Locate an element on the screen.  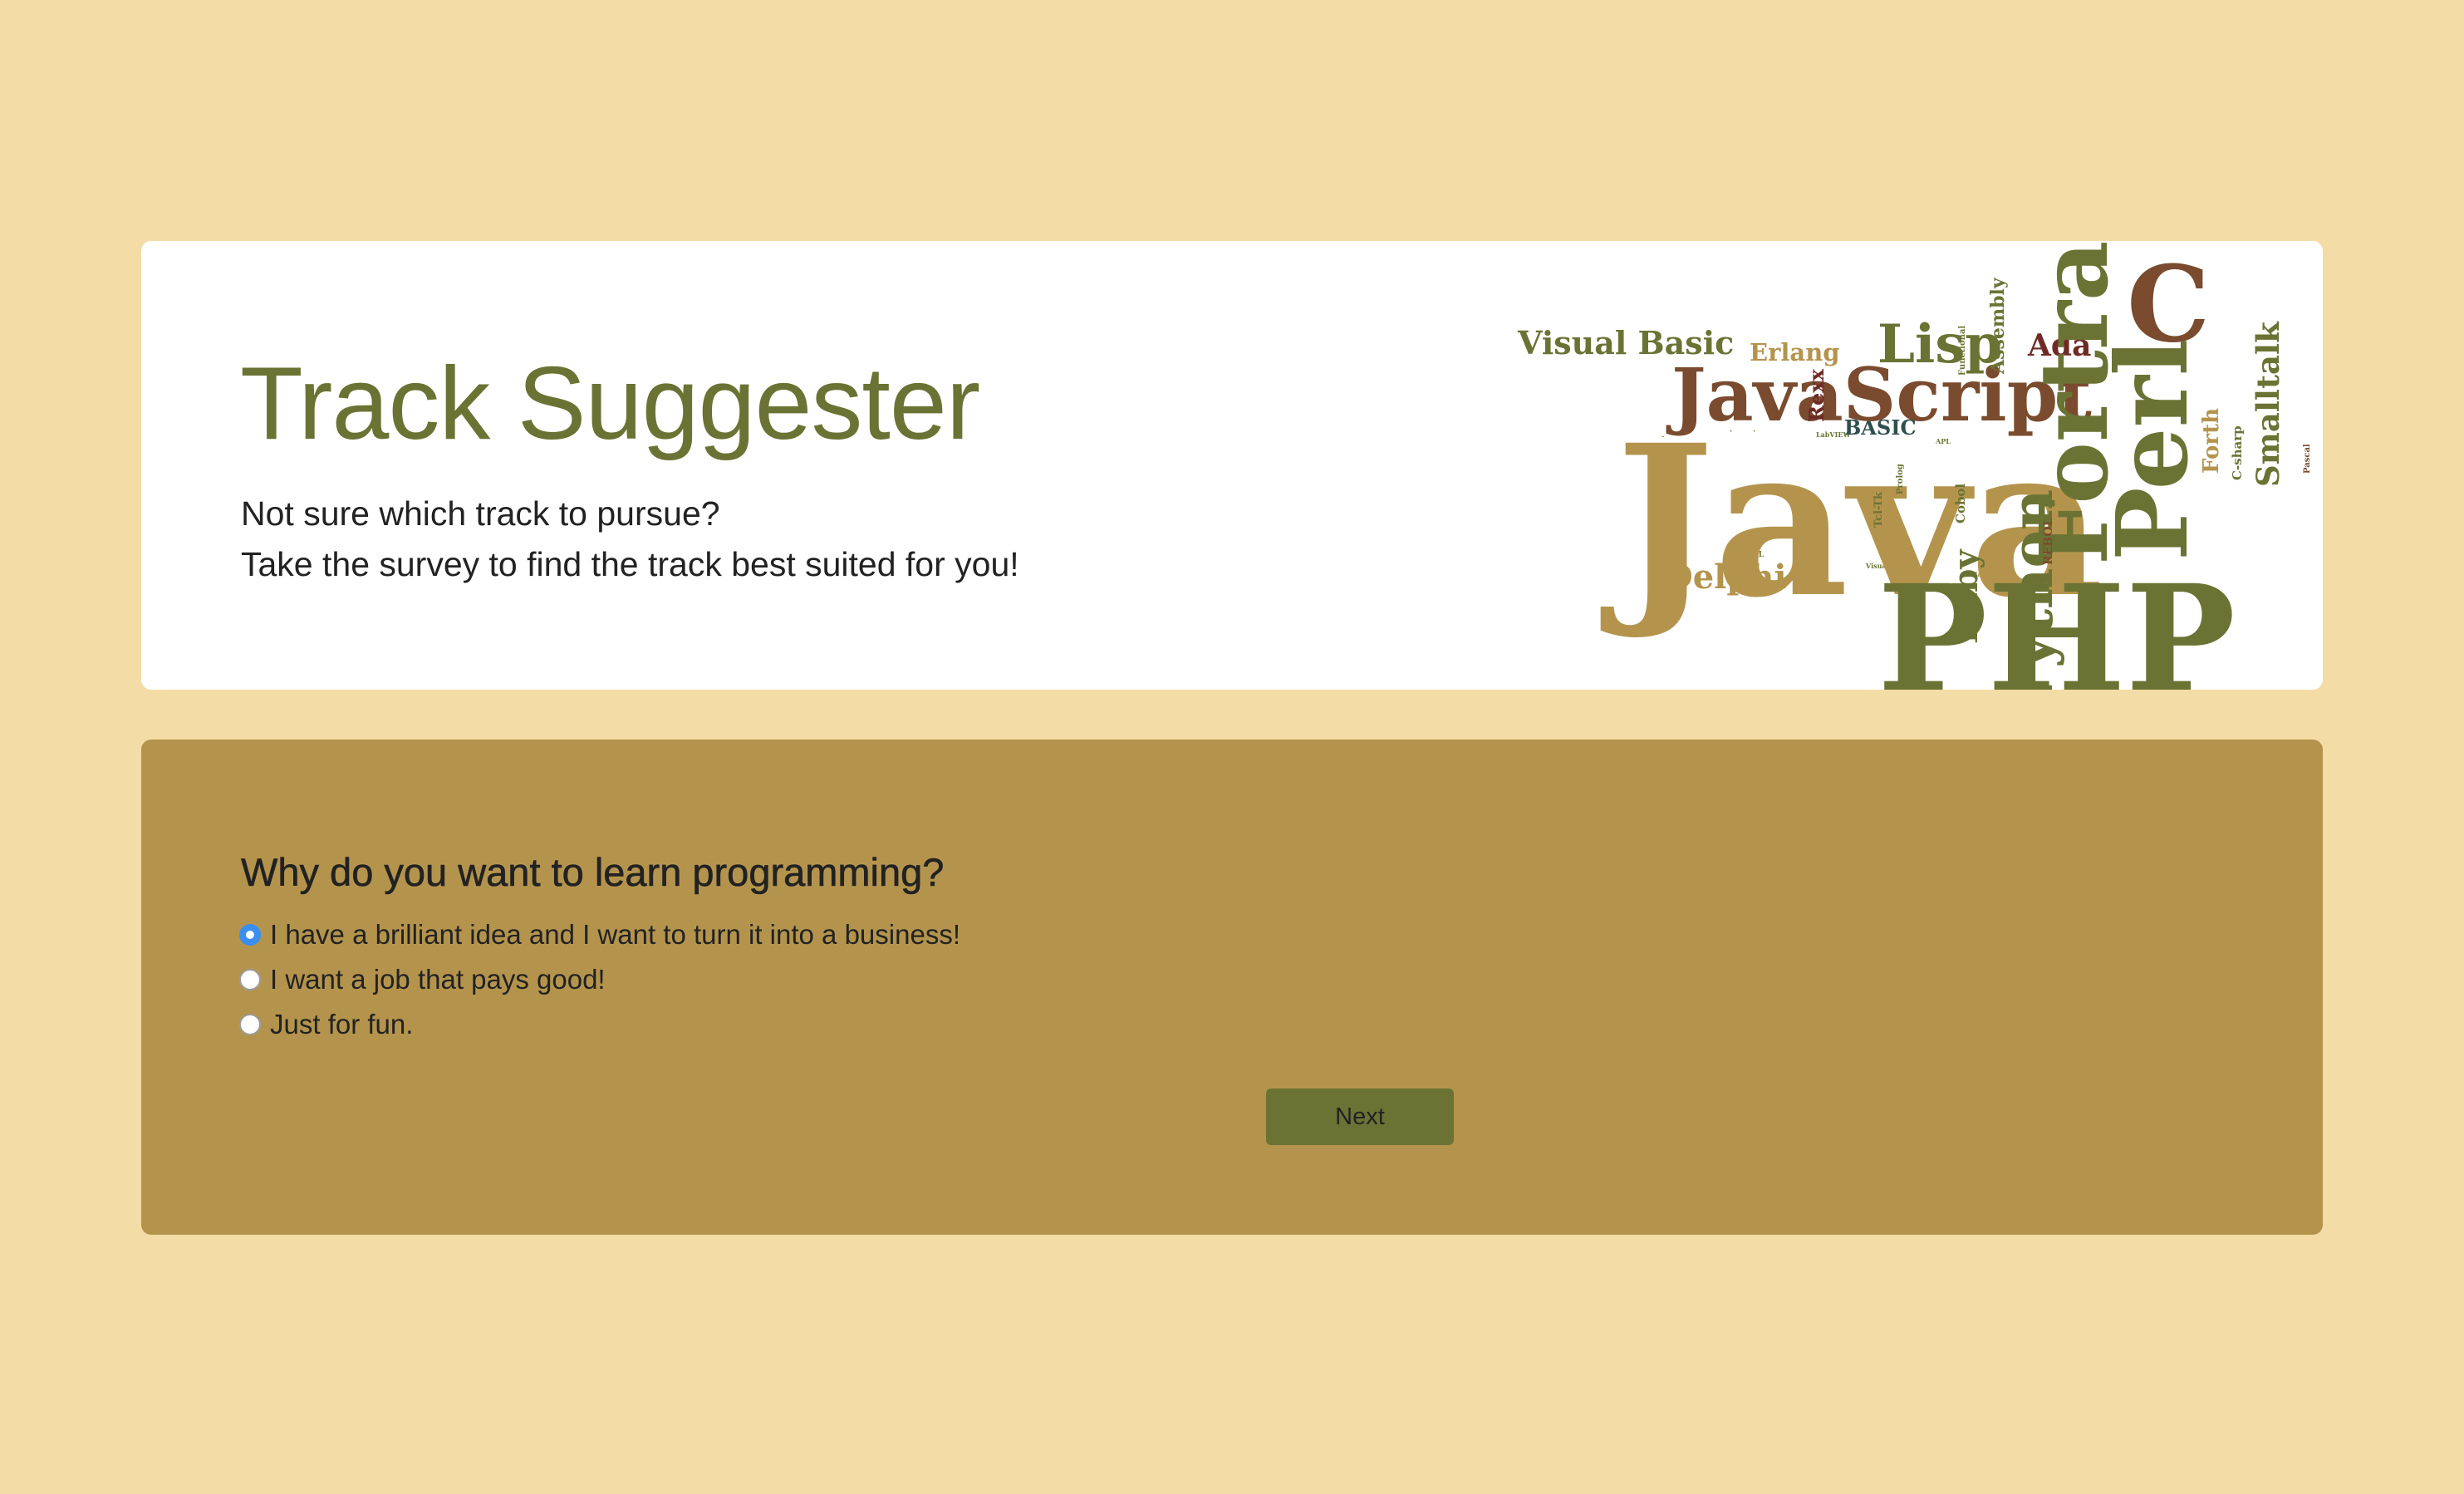
option-job: I want a job that pays good! is located at coordinates (599, 980).